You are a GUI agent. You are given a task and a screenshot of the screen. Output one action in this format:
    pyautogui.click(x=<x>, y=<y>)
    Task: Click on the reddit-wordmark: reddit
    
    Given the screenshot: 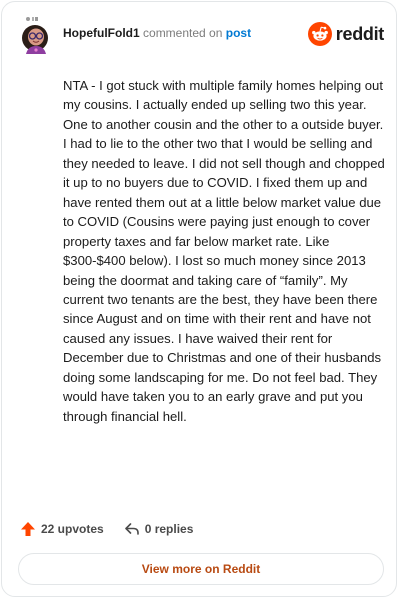 What is the action you would take?
    pyautogui.click(x=360, y=33)
    